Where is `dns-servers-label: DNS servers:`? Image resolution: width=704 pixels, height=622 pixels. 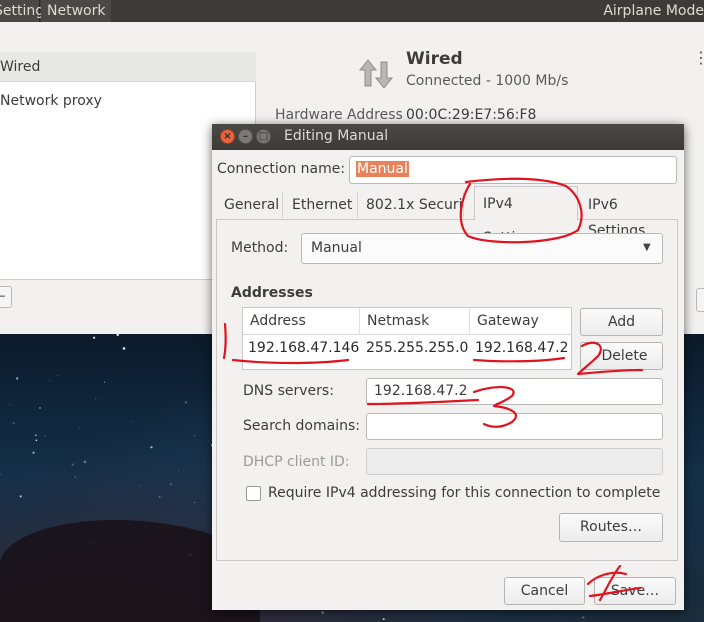 dns-servers-label: DNS servers: is located at coordinates (288, 391).